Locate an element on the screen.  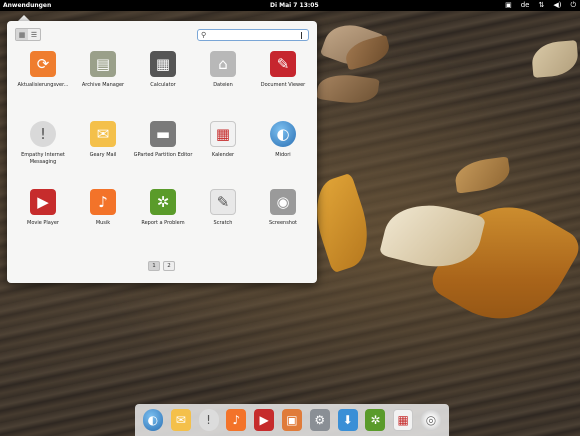
dock-disc: ◎ is located at coordinates (431, 420).